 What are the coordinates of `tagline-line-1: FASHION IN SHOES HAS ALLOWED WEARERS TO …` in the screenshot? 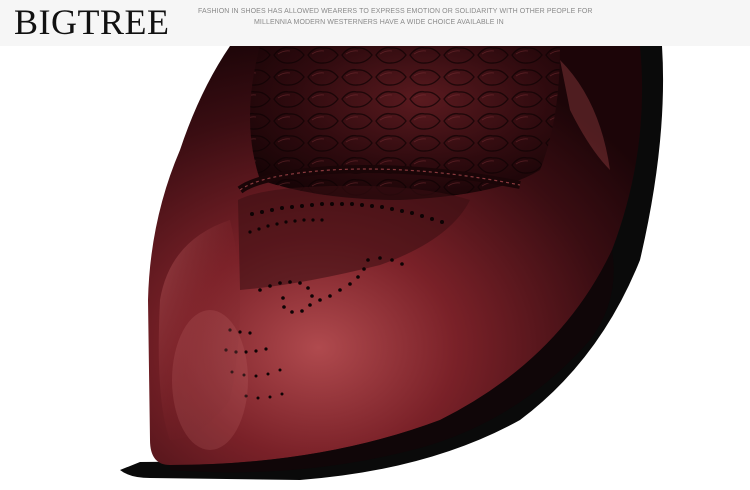 It's located at (395, 11).